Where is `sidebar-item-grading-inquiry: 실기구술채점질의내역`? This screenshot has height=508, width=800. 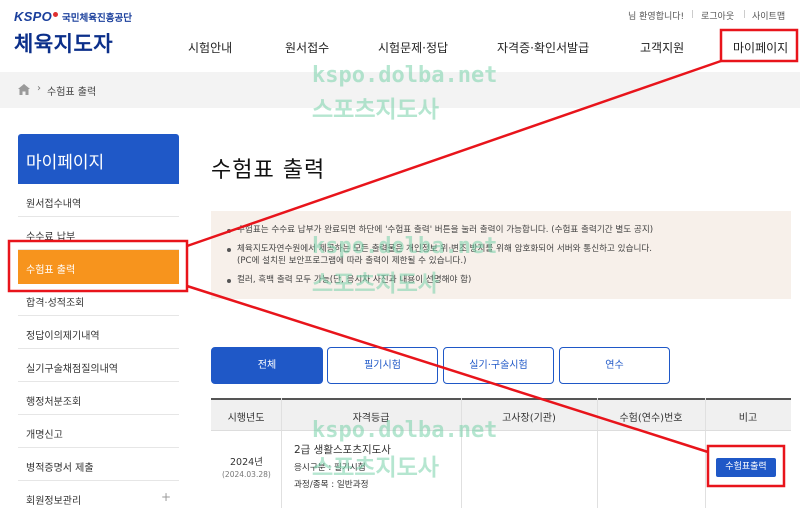 sidebar-item-grading-inquiry: 실기구술채점질의내역 is located at coordinates (98, 366).